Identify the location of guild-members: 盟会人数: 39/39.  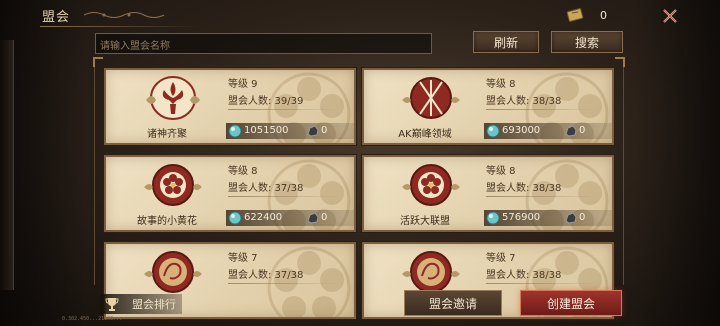
(266, 101).